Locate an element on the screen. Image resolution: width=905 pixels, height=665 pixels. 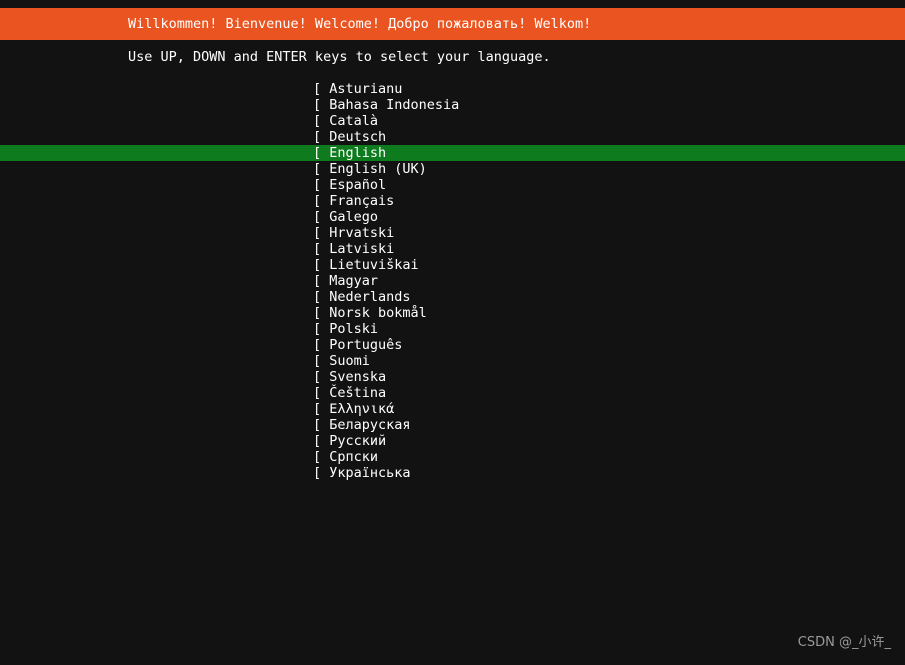
language-option-label: Español is located at coordinates (358, 185).